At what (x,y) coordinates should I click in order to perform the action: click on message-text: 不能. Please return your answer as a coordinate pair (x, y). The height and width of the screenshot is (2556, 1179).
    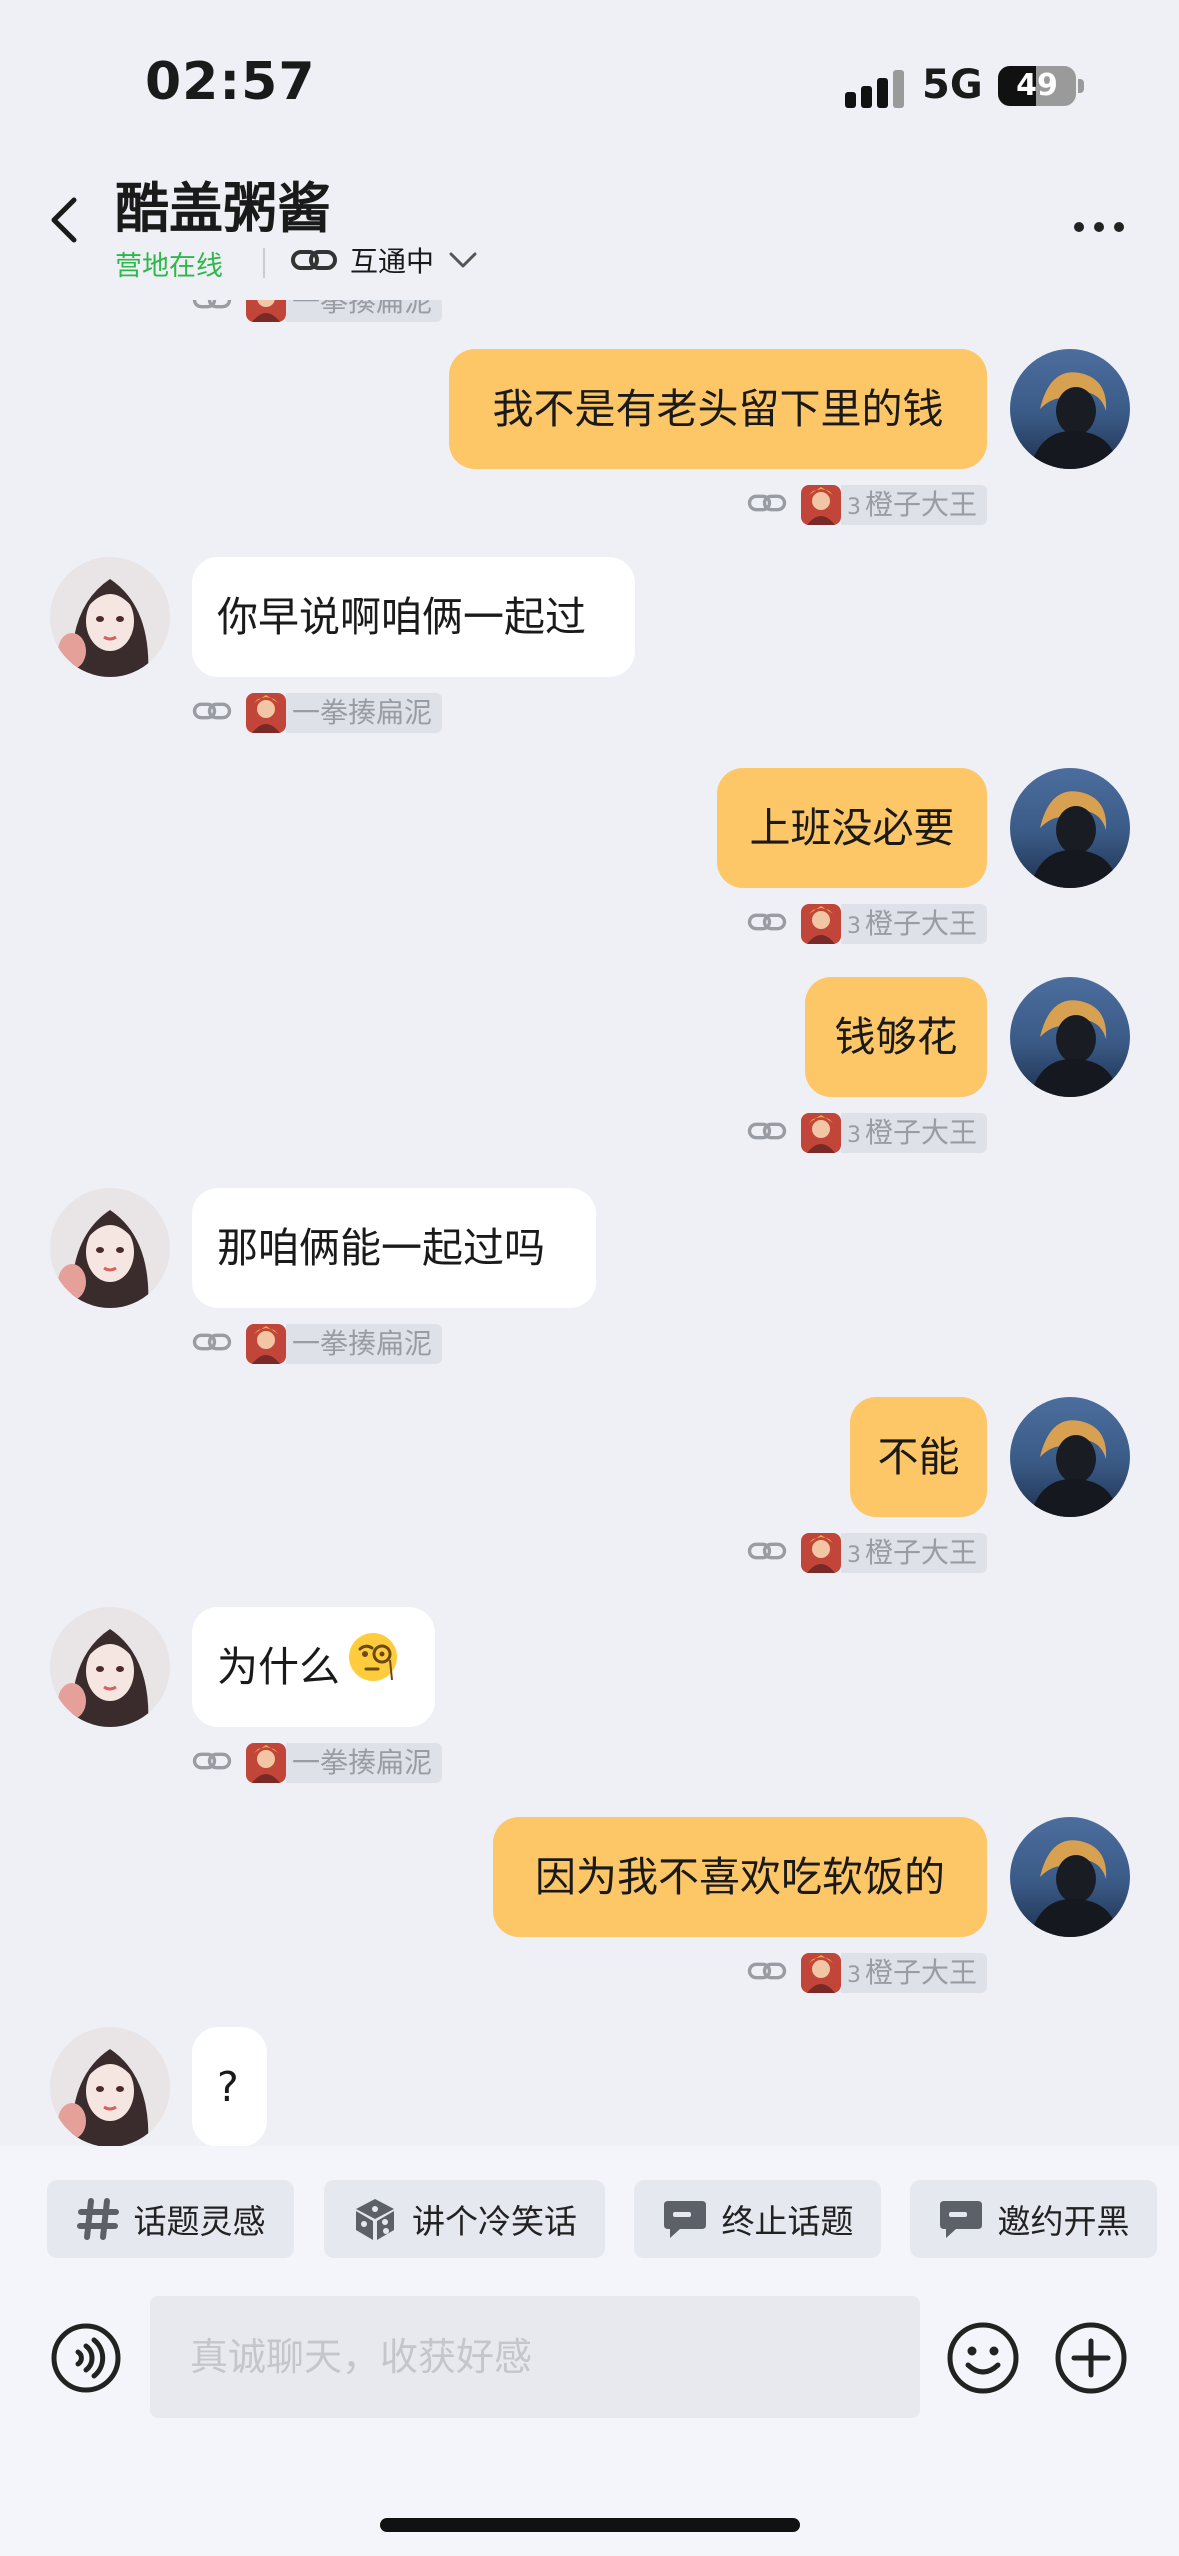
    Looking at the image, I should click on (918, 1457).